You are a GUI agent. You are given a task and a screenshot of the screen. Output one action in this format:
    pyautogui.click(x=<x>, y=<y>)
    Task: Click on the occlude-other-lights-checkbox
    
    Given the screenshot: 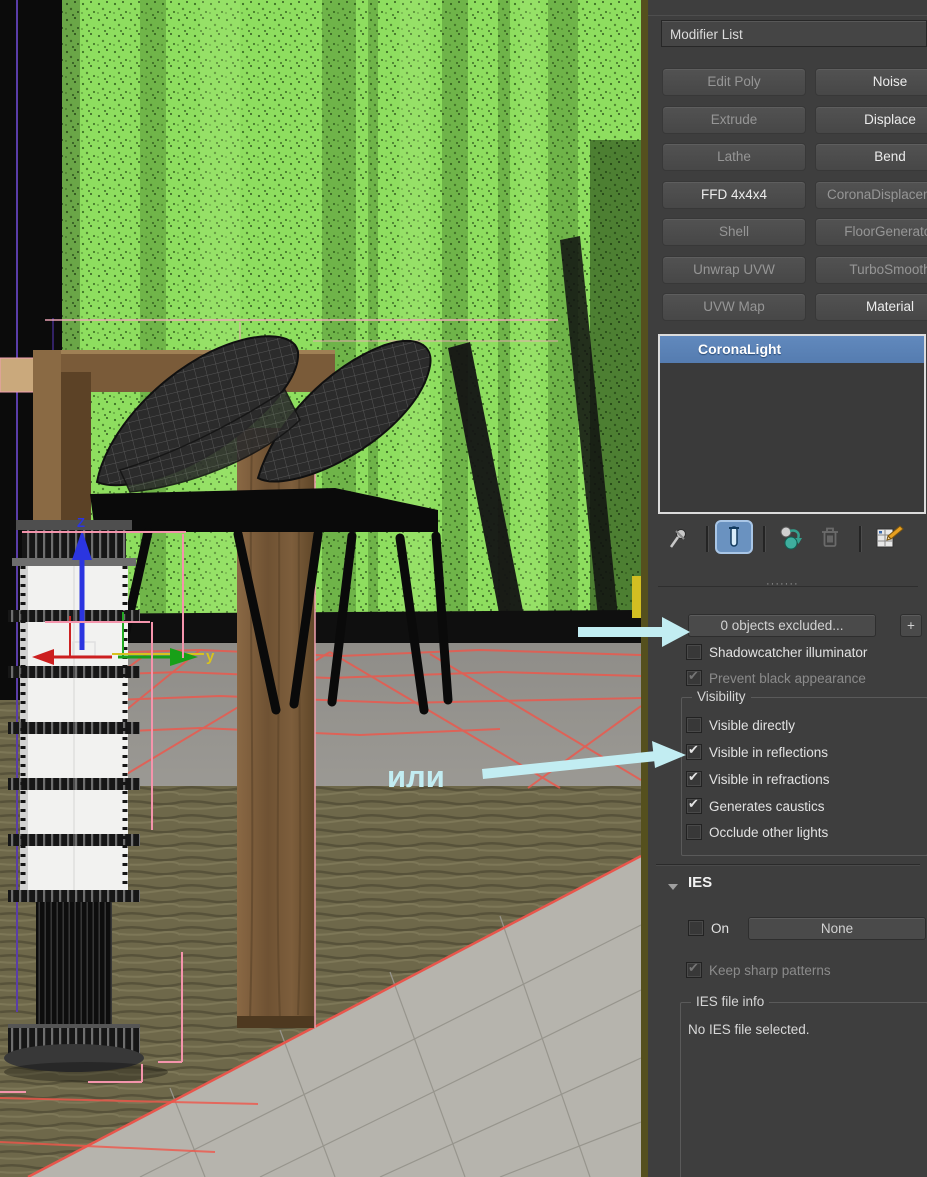 What is the action you would take?
    pyautogui.click(x=694, y=832)
    